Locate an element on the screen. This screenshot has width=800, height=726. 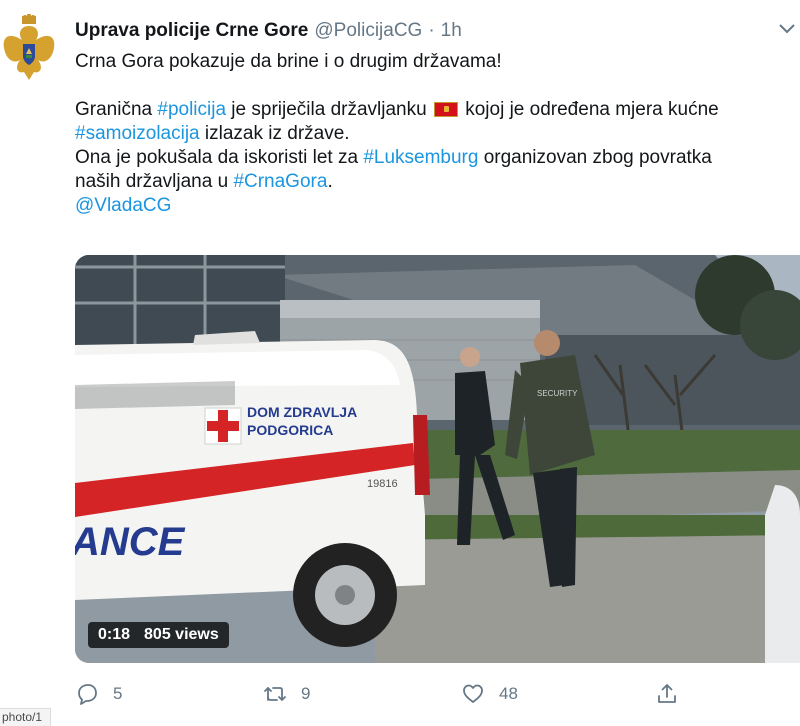
coat-of-arms-icon is located at coordinates (29, 46).